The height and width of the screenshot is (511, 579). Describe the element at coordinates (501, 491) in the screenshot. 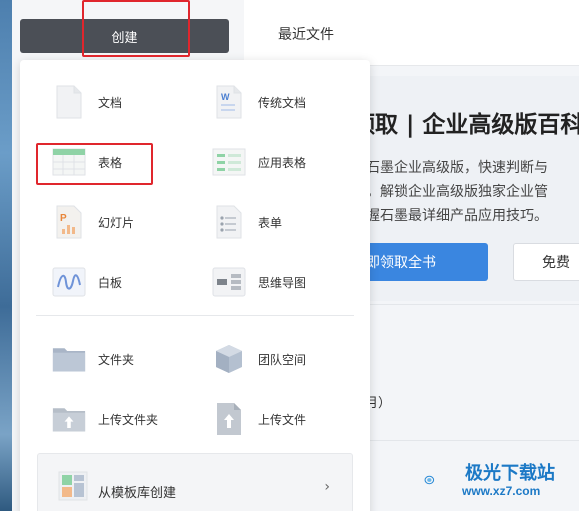

I see `watermark-url: www.xz7.com` at that location.